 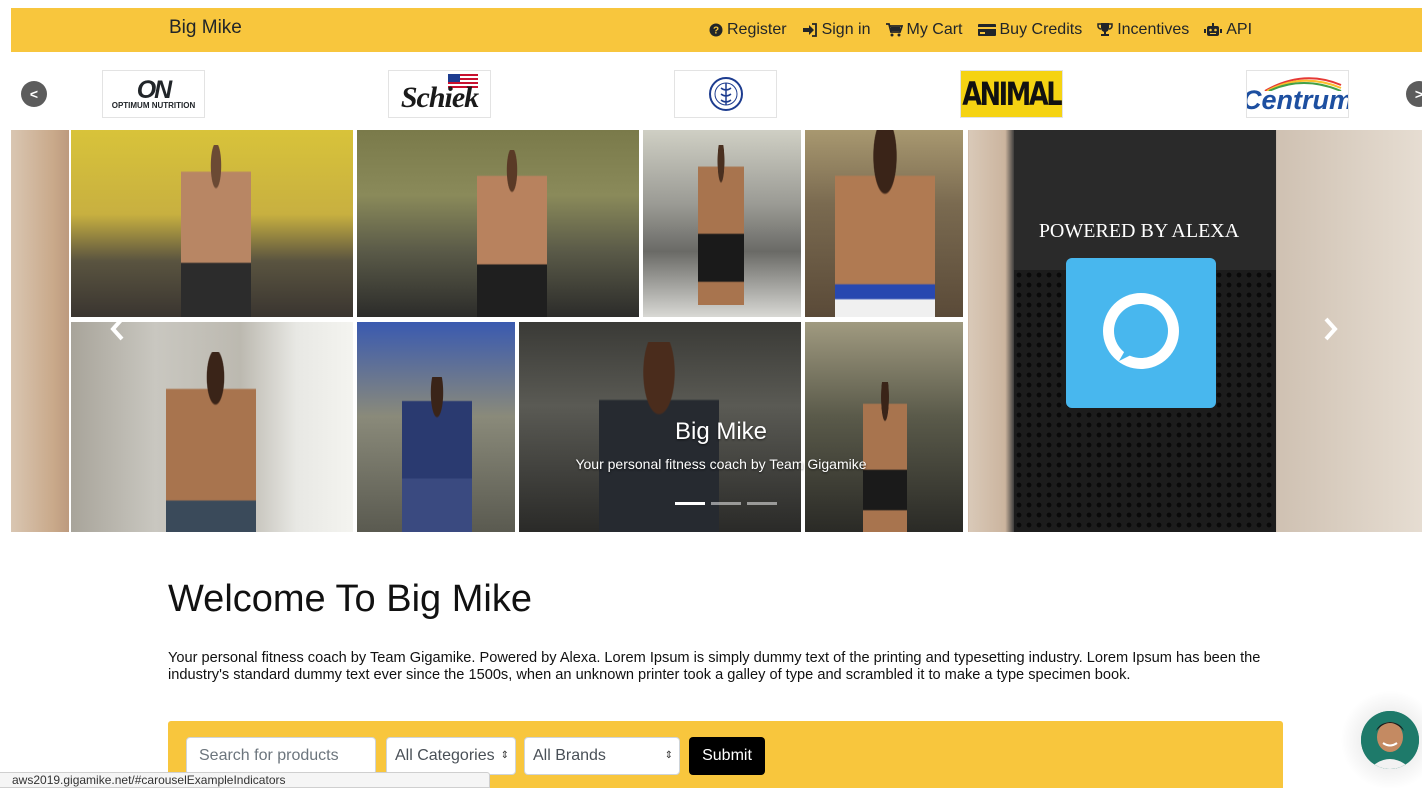 I want to click on schiek-wordmark: Schiek, so click(x=439, y=97).